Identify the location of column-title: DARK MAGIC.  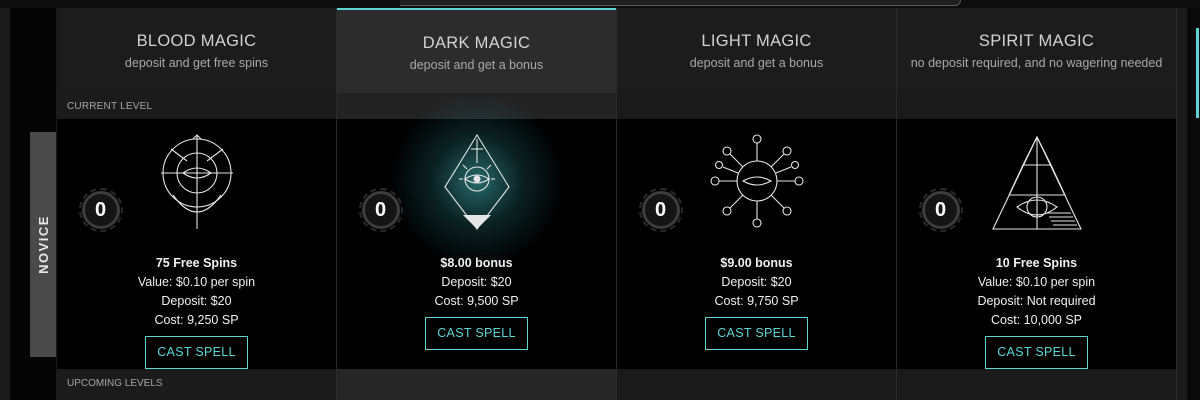
(476, 43).